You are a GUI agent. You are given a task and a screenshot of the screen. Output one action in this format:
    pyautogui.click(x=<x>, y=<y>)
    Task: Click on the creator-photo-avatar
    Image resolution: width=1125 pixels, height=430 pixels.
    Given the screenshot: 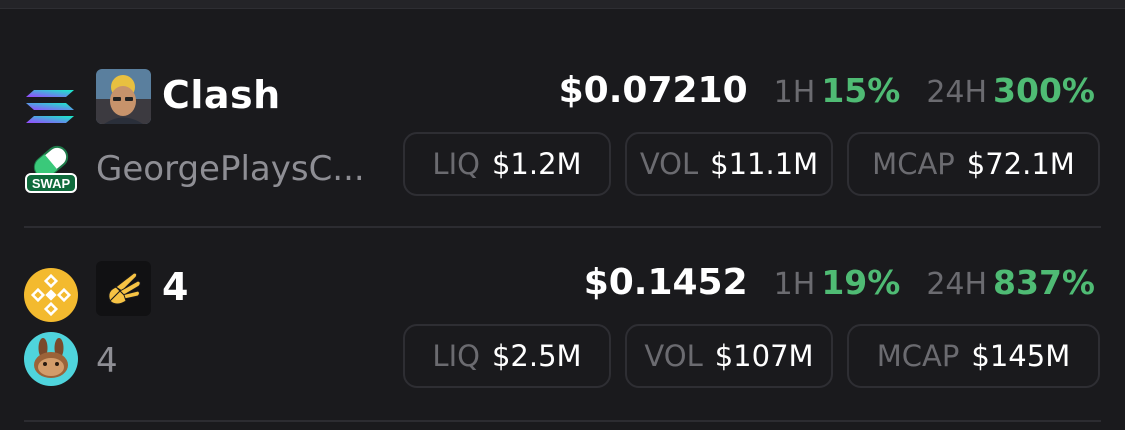 What is the action you would take?
    pyautogui.click(x=123, y=96)
    